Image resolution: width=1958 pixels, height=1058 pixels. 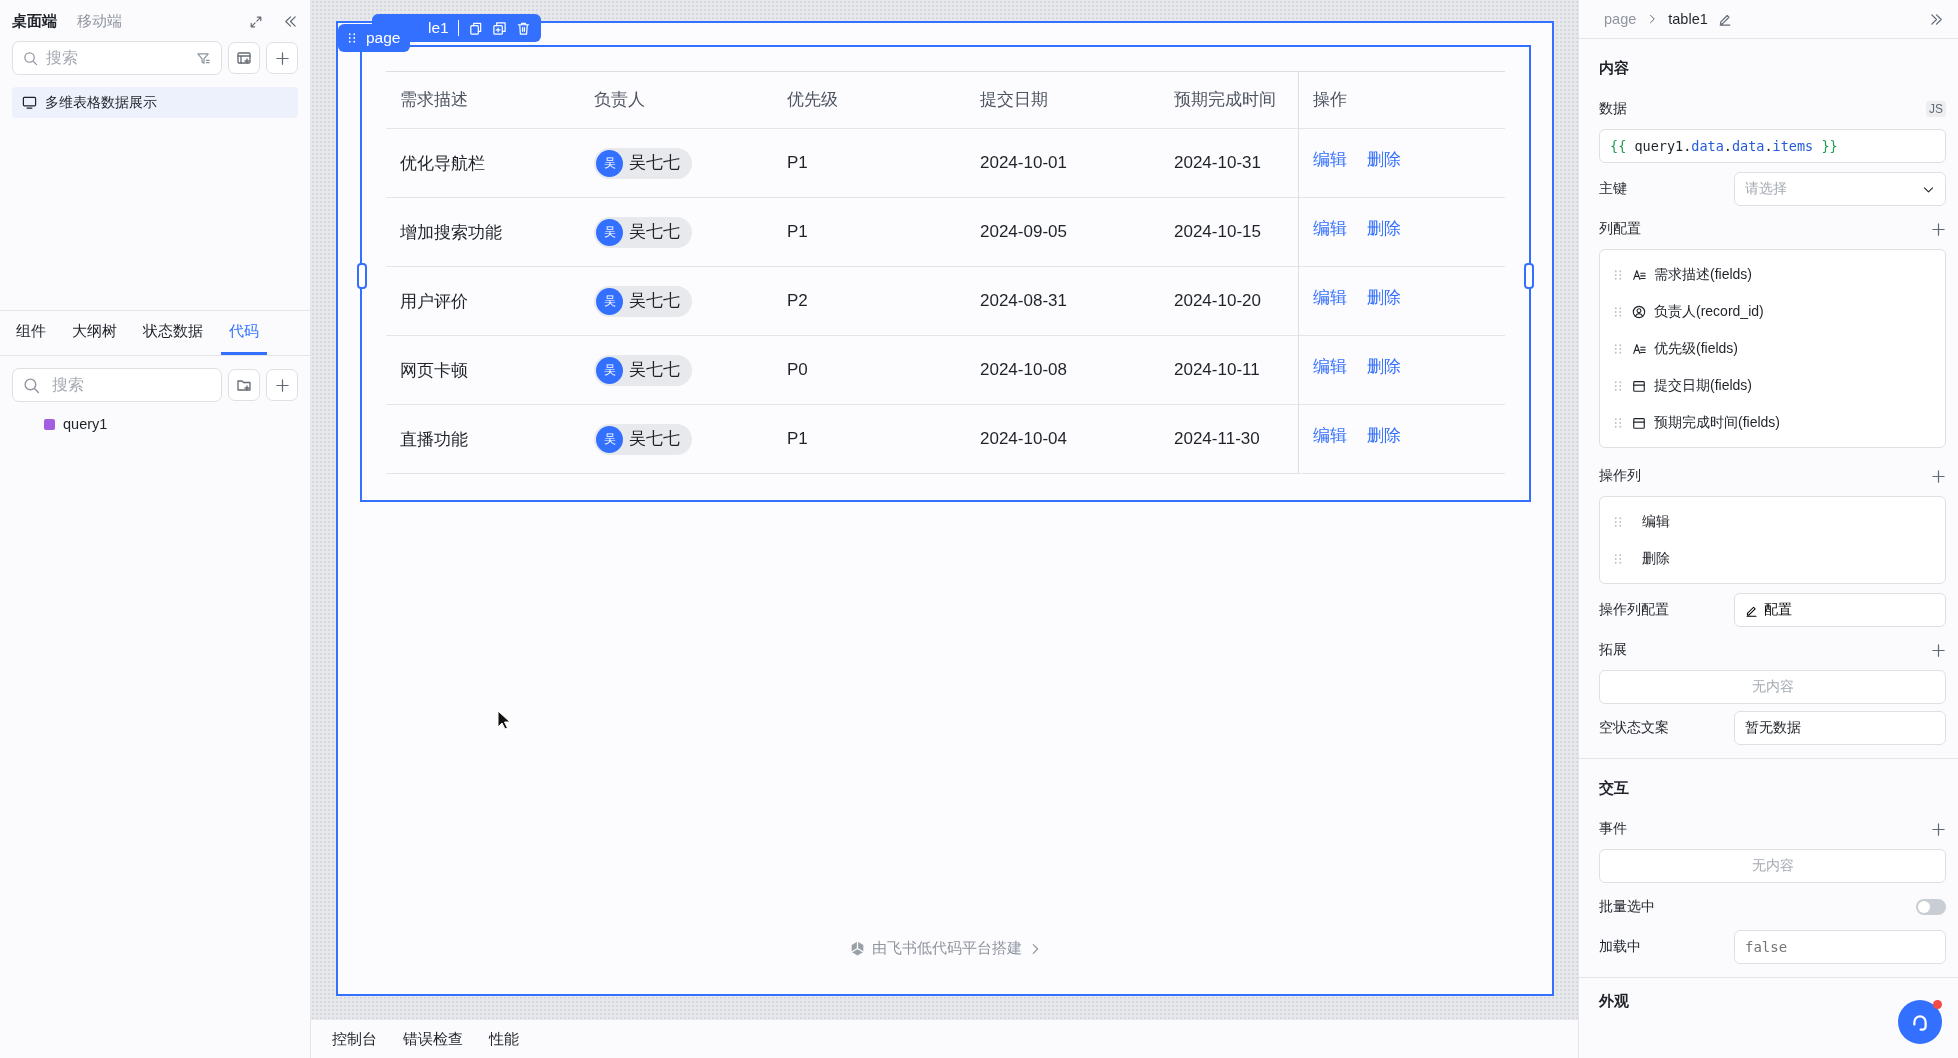 I want to click on duplicate-icon, so click(x=499, y=28).